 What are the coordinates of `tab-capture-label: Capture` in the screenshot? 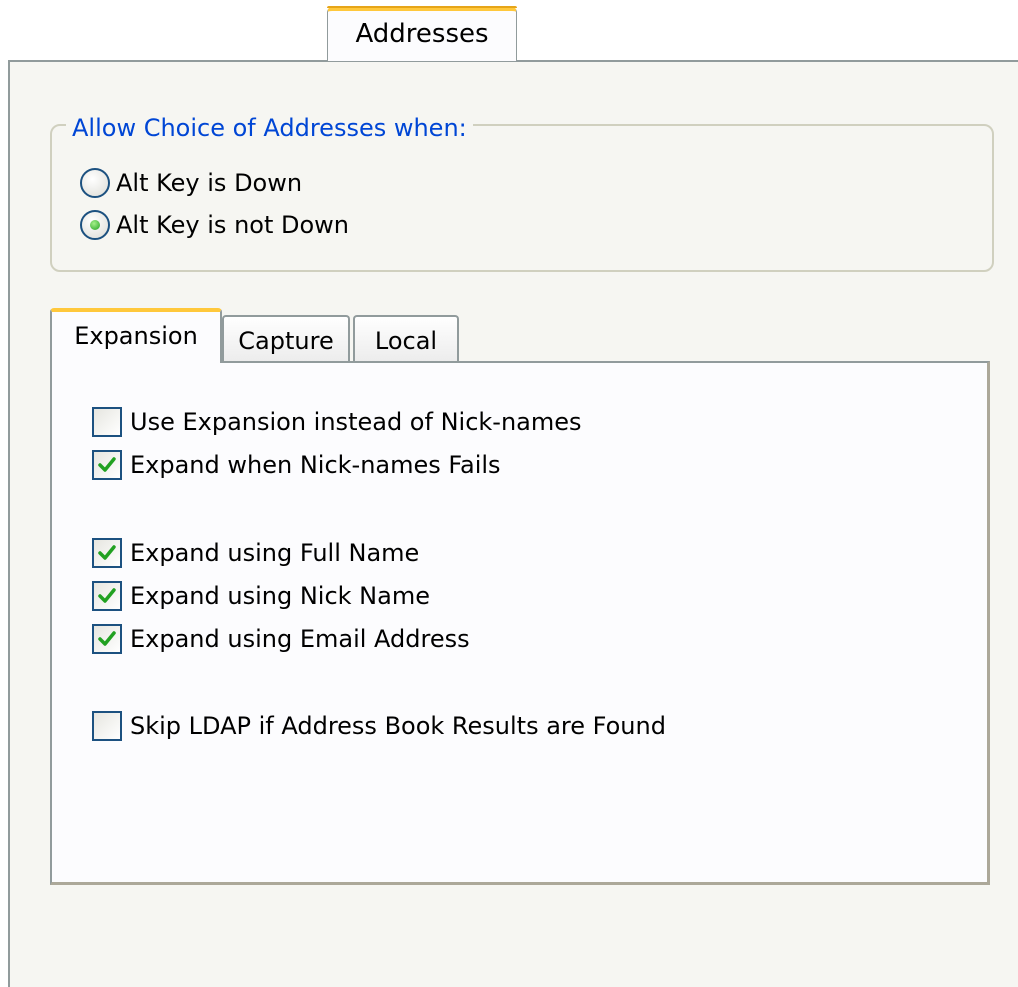 It's located at (286, 341).